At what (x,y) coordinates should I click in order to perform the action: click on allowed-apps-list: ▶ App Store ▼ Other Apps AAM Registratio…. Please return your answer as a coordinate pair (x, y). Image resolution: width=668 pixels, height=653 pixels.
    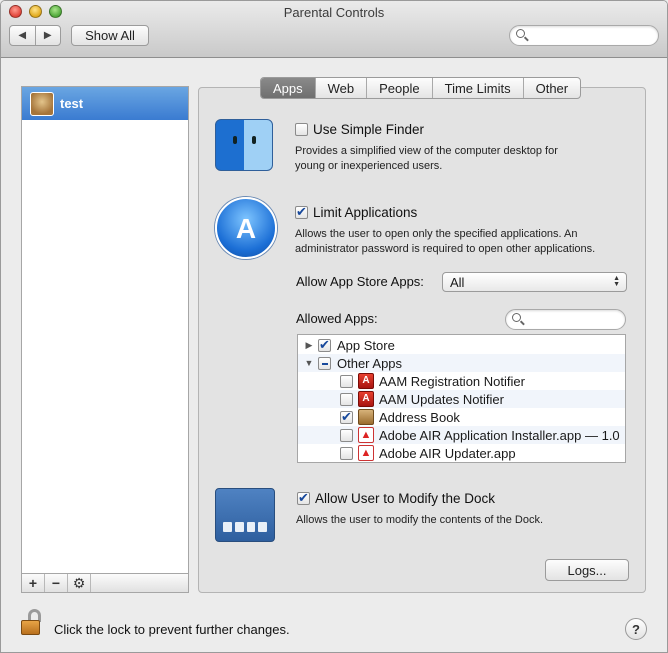
    Looking at the image, I should click on (461, 398).